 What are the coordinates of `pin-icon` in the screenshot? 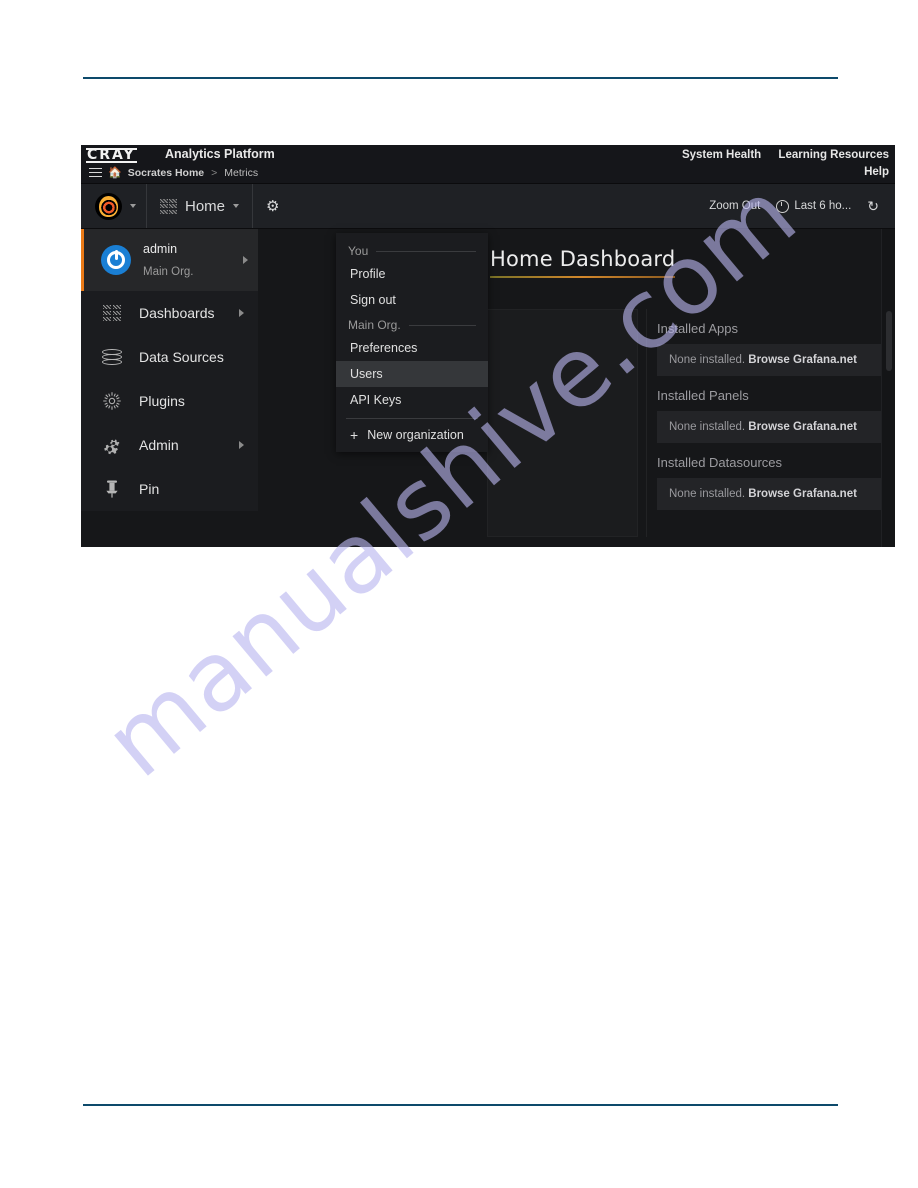 It's located at (112, 489).